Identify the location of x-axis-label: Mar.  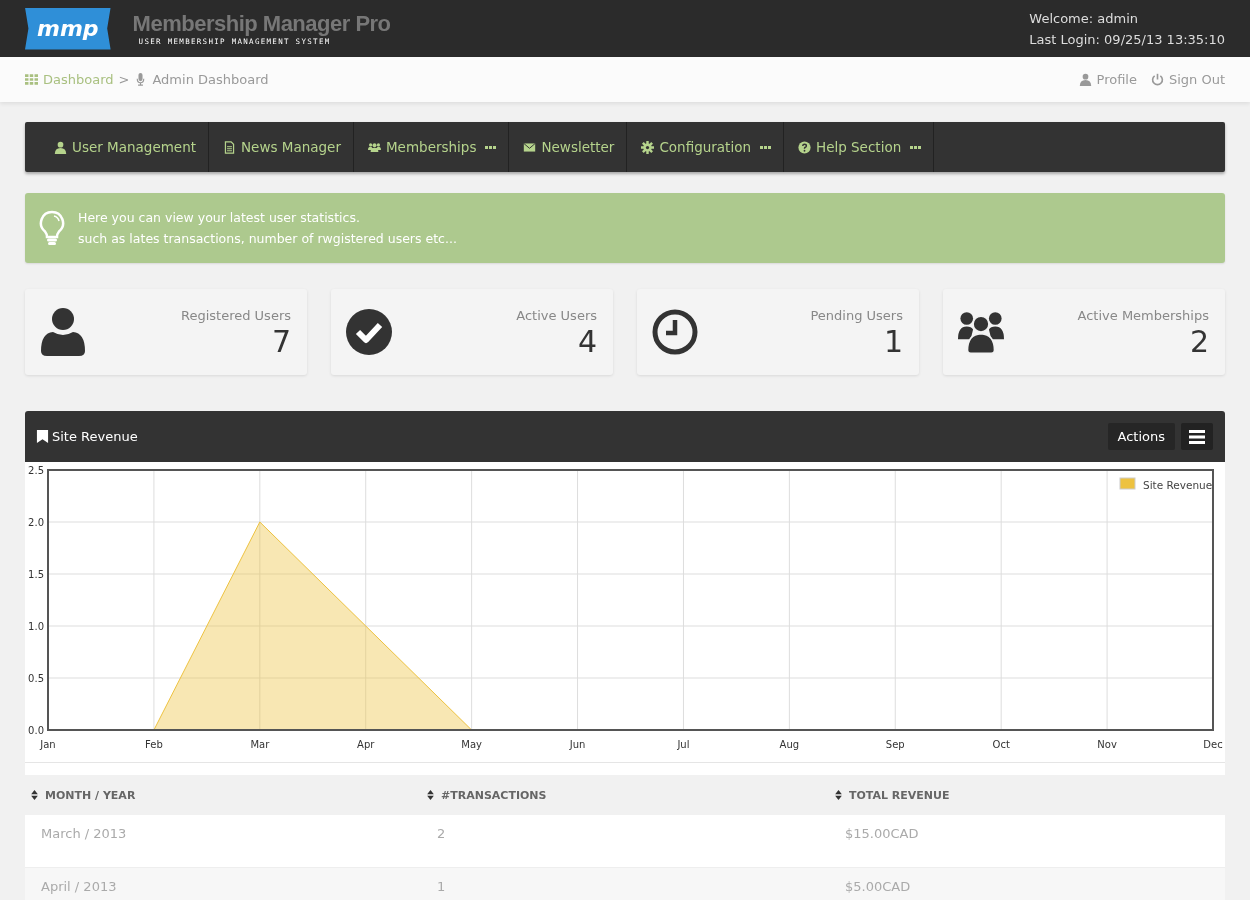
(260, 744).